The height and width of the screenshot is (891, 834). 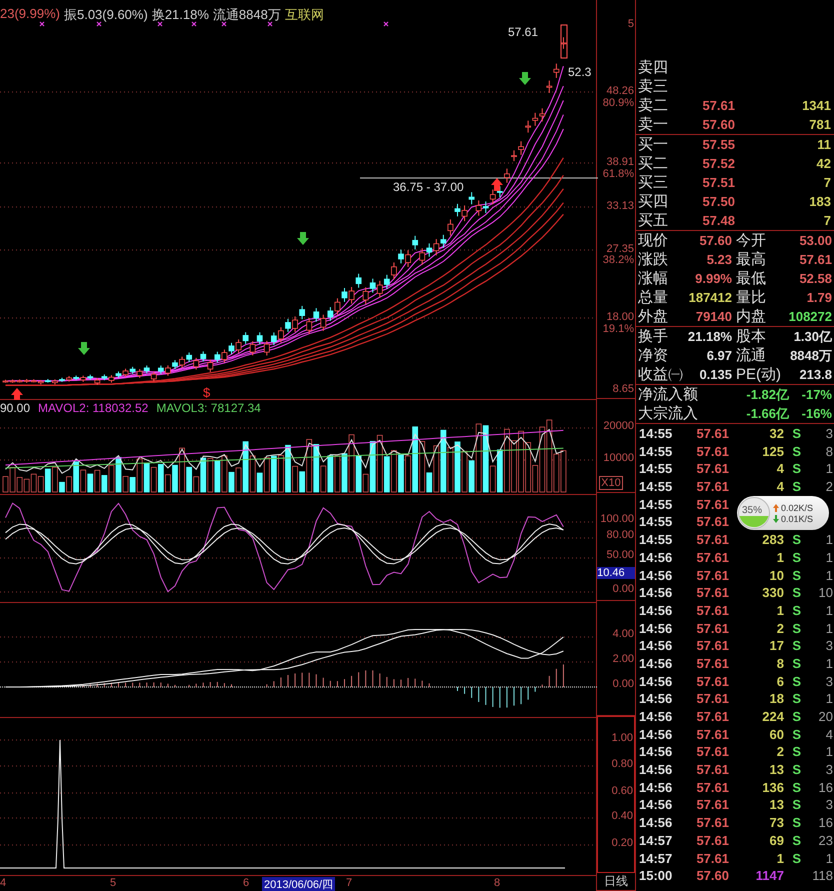 What do you see at coordinates (653, 105) in the screenshot?
I see `ask-level-label: 卖二` at bounding box center [653, 105].